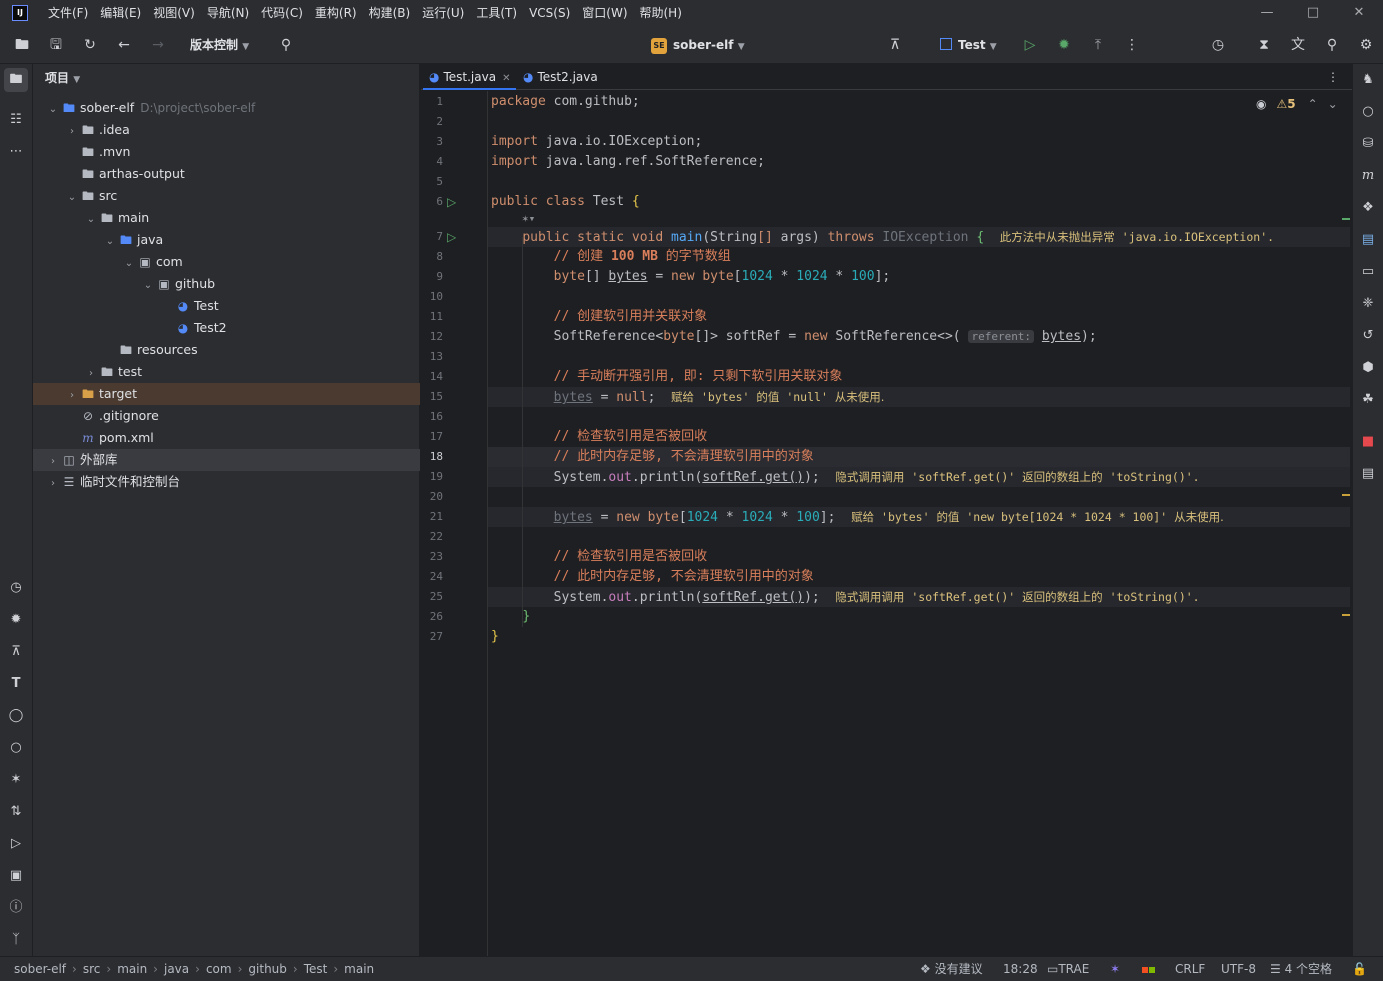  Describe the element at coordinates (226, 460) in the screenshot. I see `tree-item: › ◫ 外部库` at that location.